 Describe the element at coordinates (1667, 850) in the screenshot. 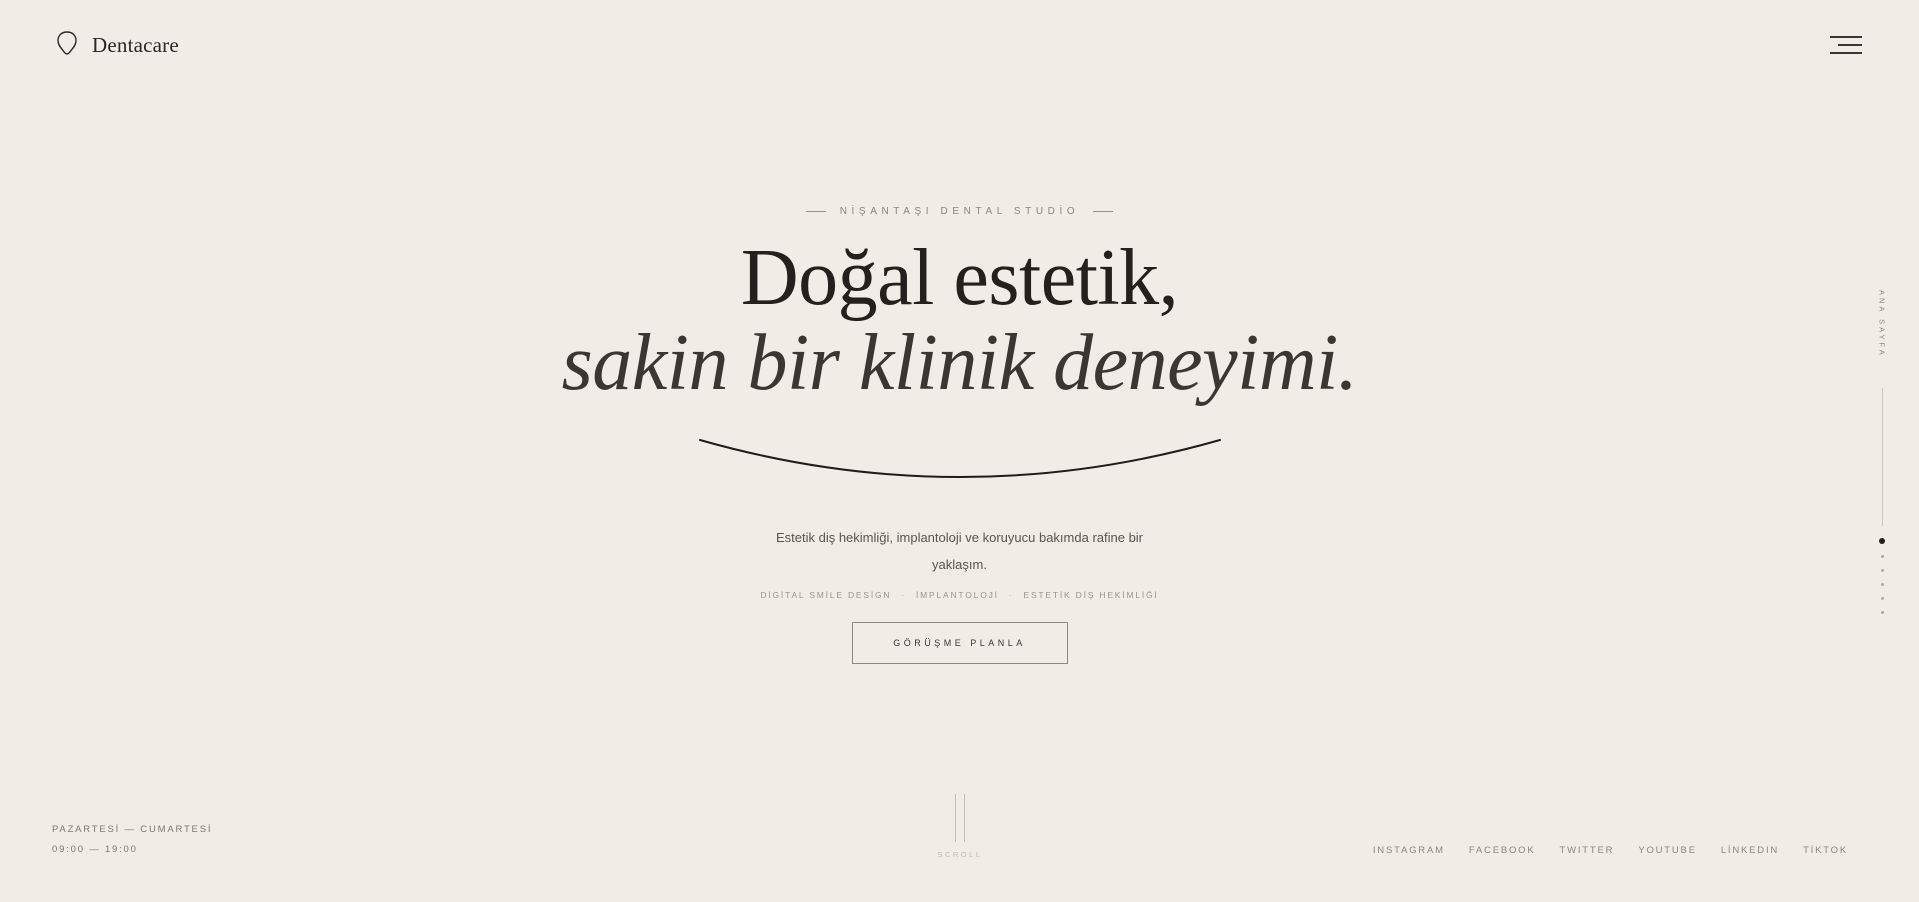

I see `social-link-youtube: YOUTUBE` at that location.